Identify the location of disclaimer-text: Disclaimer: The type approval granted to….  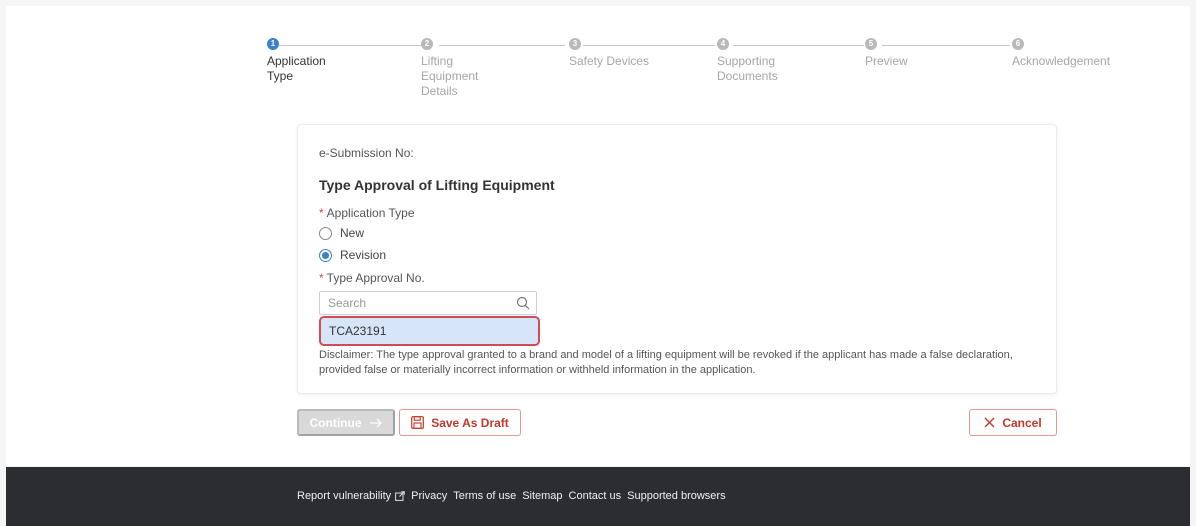
(666, 362).